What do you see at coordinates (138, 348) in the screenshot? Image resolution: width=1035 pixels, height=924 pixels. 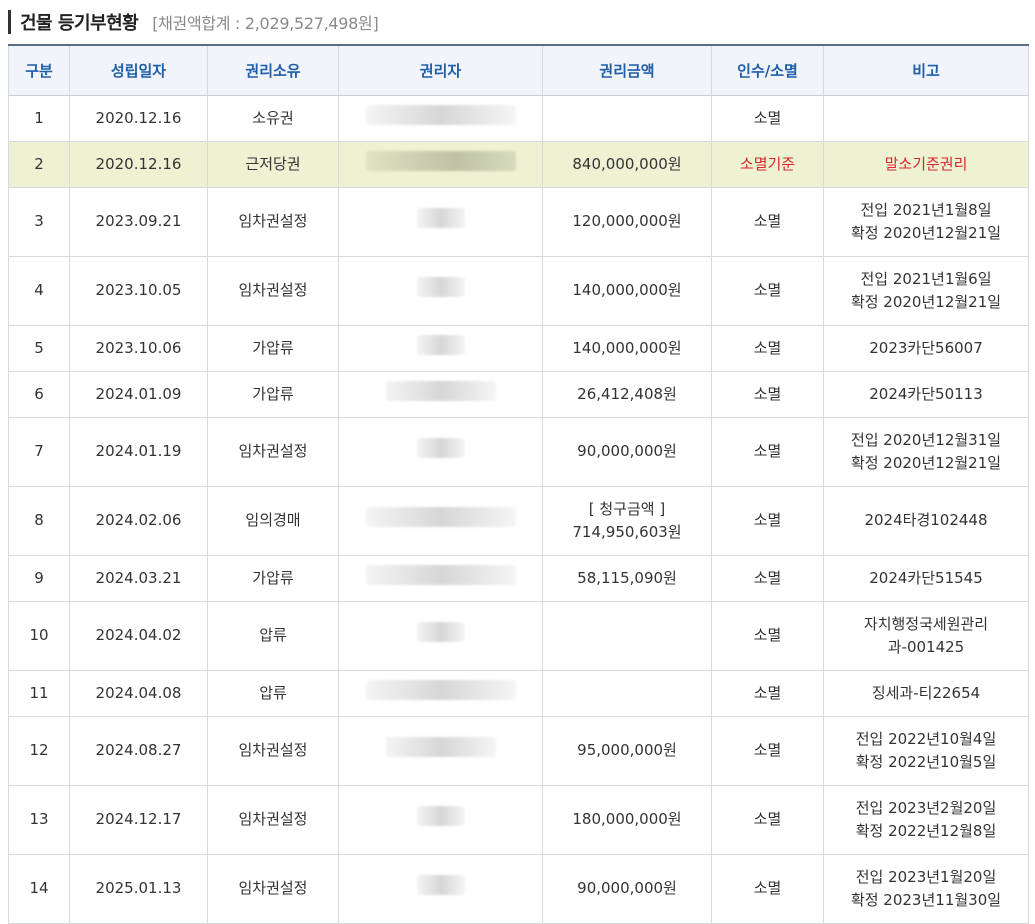 I see `row-date: 2023.10.06` at bounding box center [138, 348].